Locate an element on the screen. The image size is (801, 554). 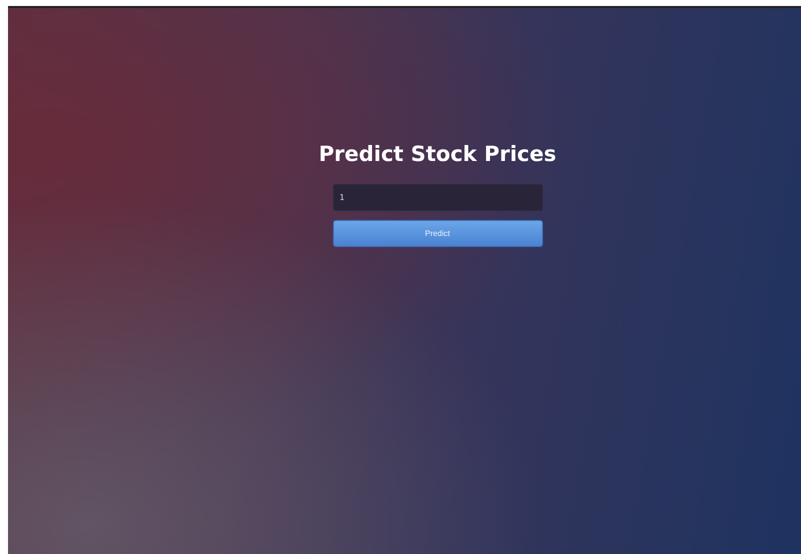
page-title: Predict Stock Prices is located at coordinates (438, 154).